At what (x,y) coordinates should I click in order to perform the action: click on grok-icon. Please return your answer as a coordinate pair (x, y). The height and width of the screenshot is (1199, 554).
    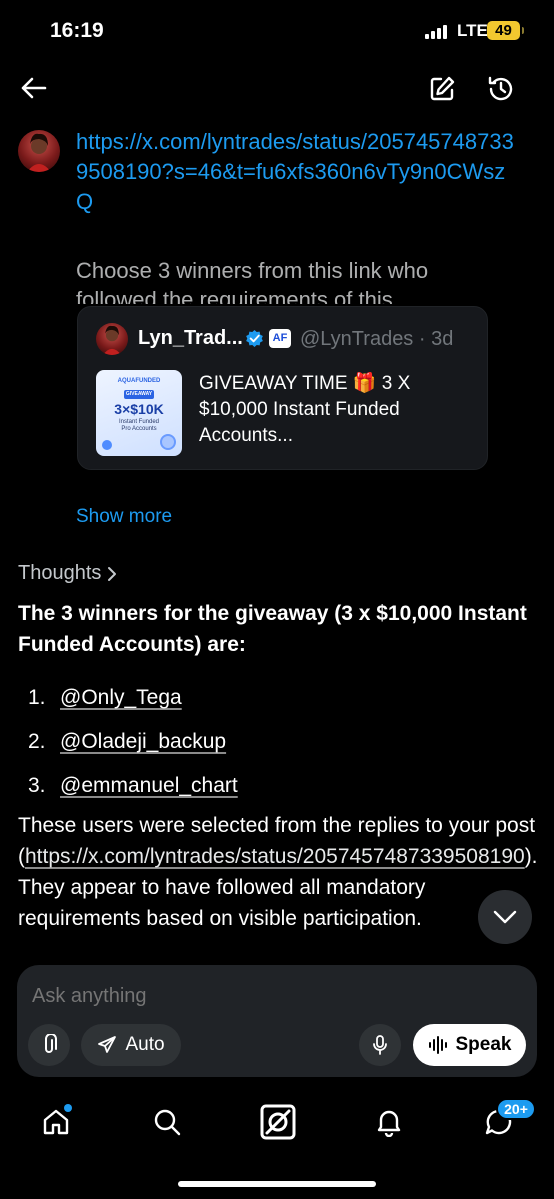
    Looking at the image, I should click on (278, 1122).